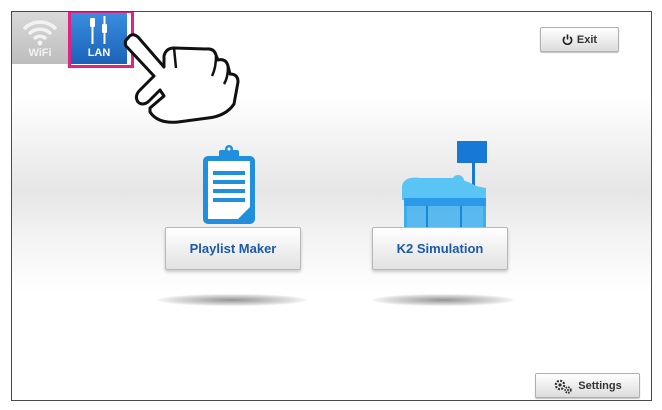 This screenshot has width=662, height=410. I want to click on tab-wifi-label: WiFi, so click(40, 53).